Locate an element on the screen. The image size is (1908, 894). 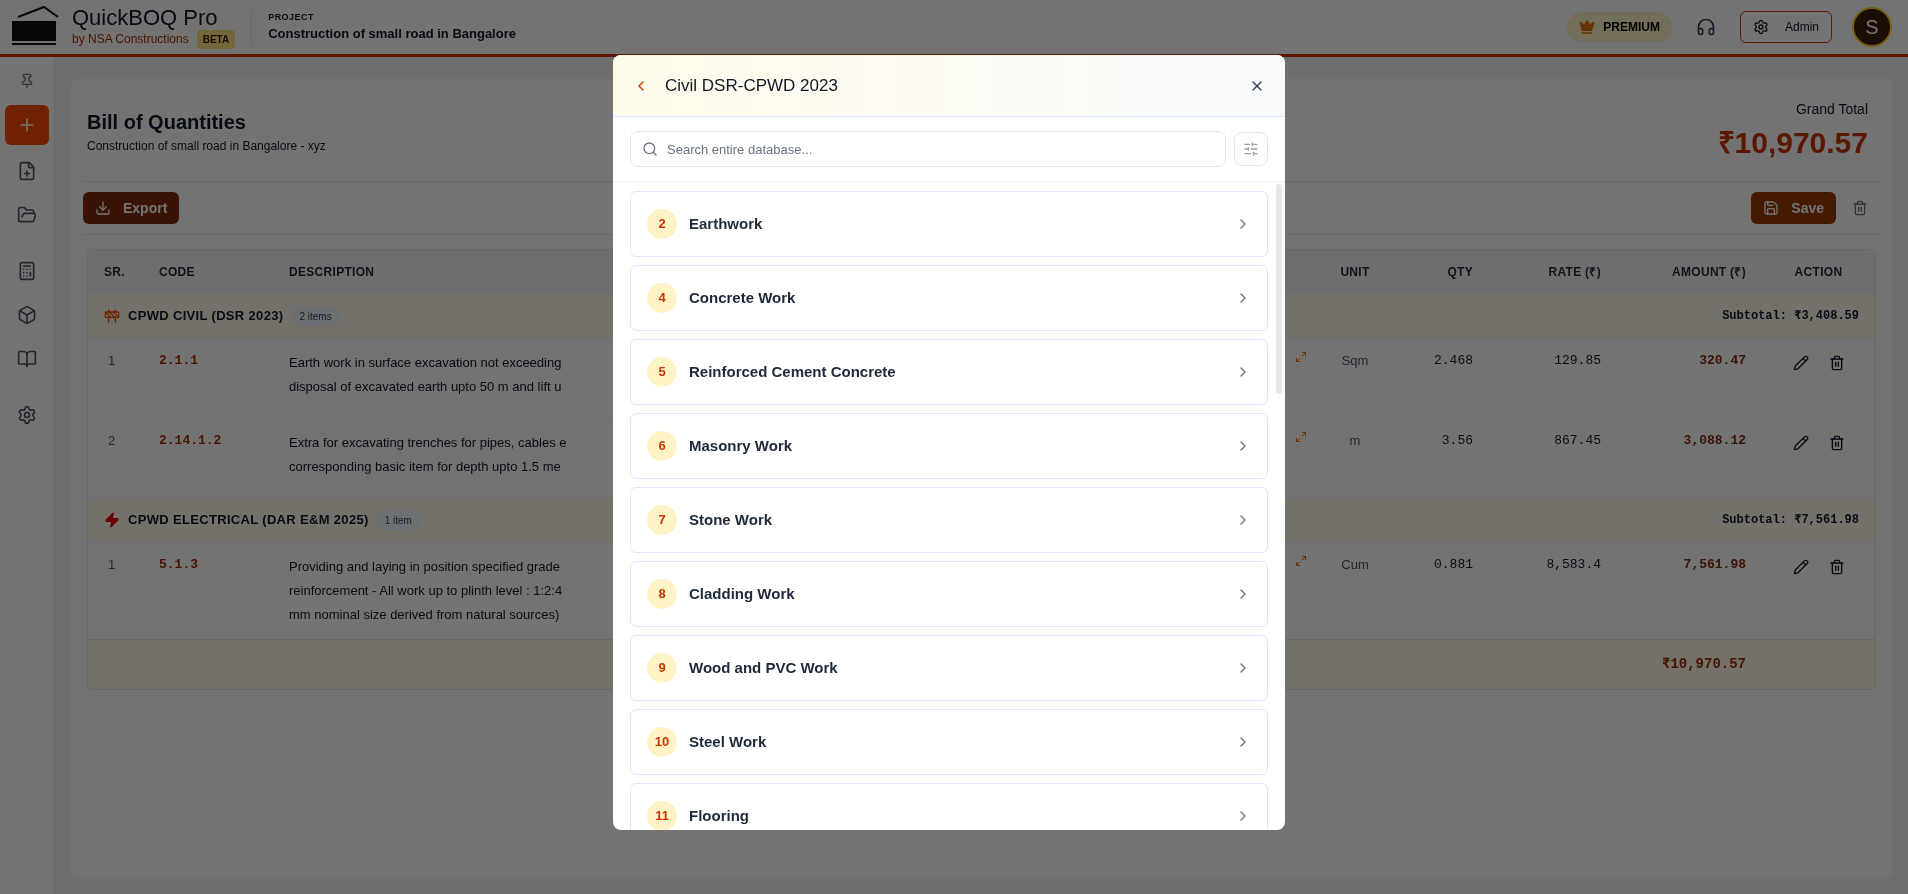
group-subtotal: Subtotal: ₹3,408.59 is located at coordinates (1790, 316).